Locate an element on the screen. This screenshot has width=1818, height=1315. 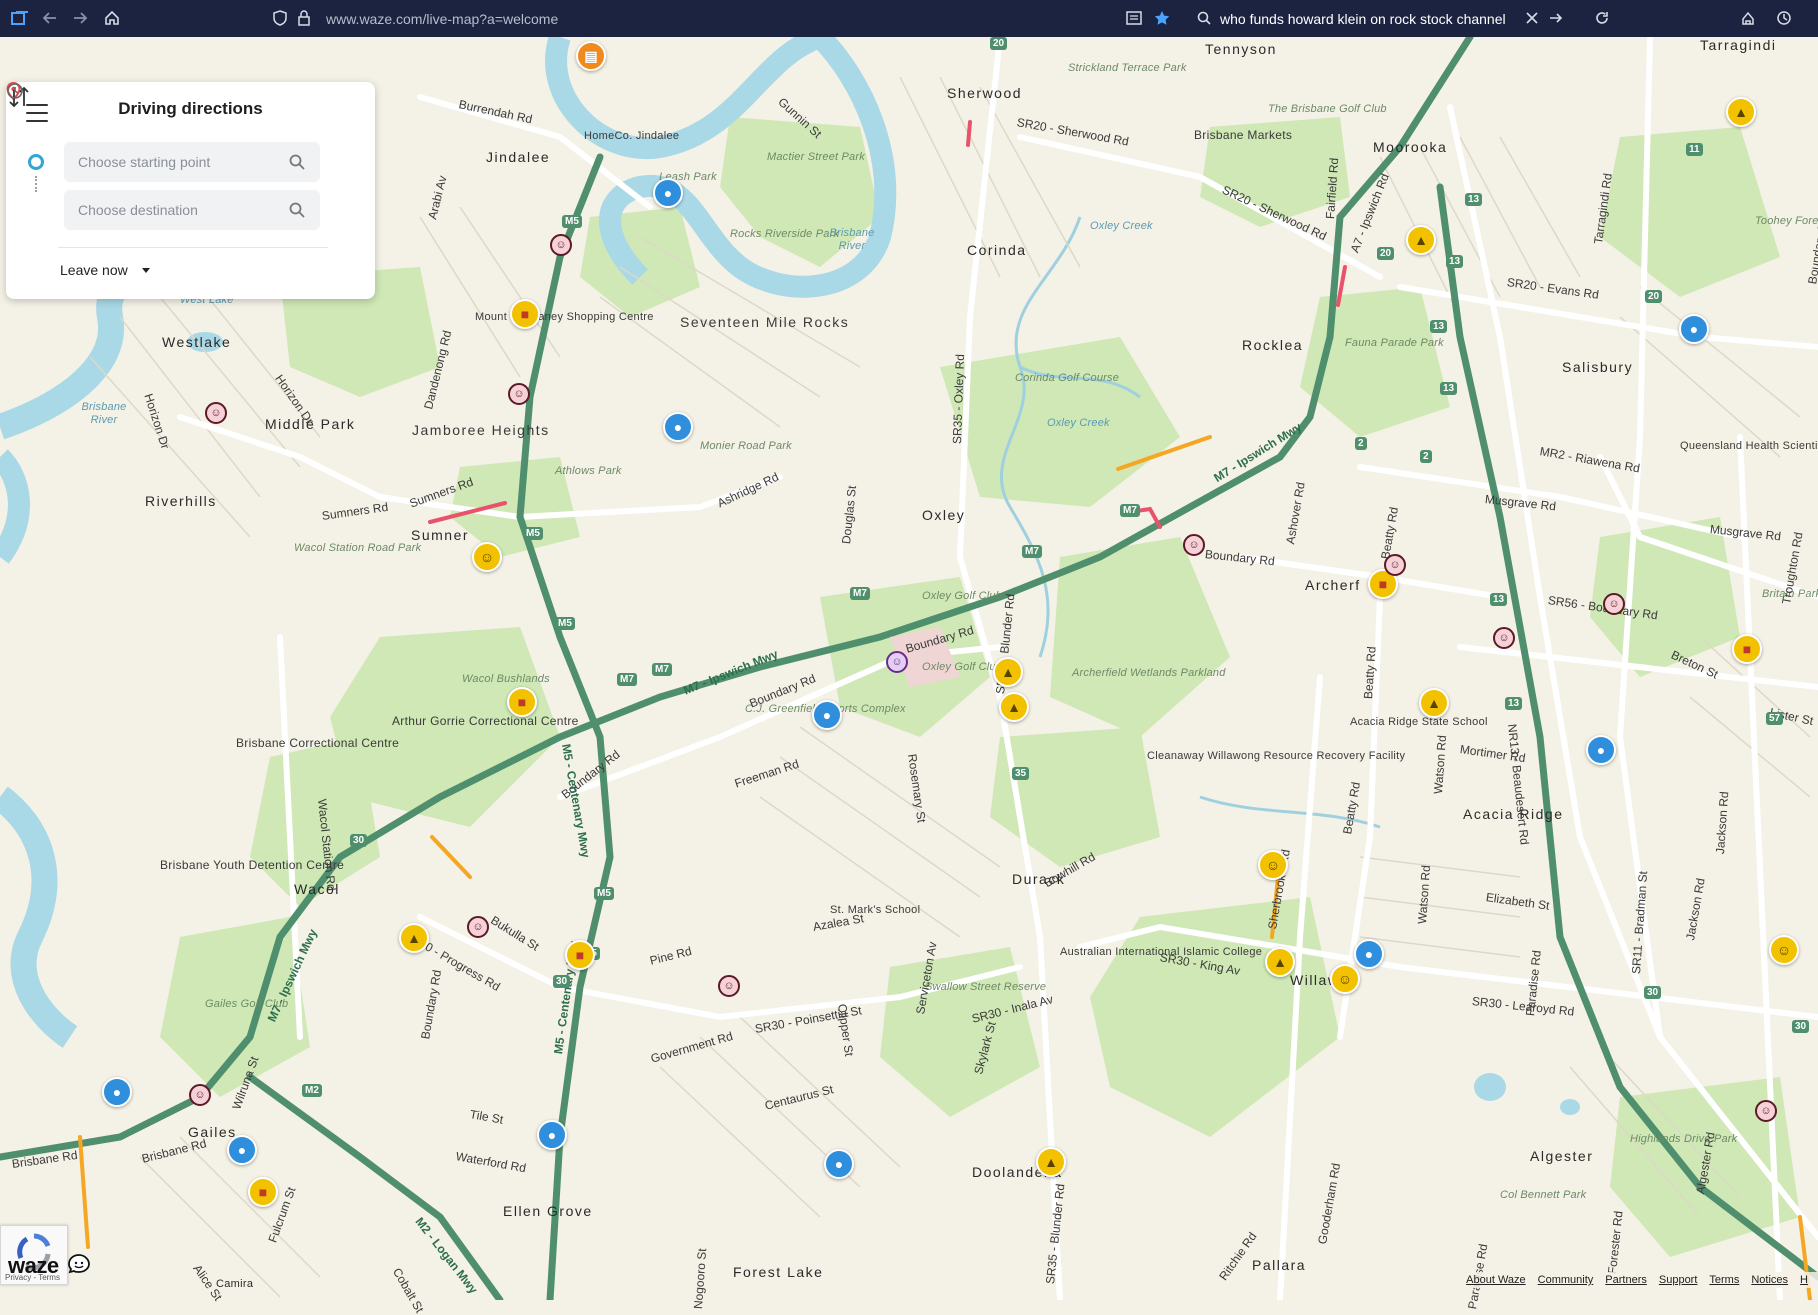
home-icon is located at coordinates (112, 18).